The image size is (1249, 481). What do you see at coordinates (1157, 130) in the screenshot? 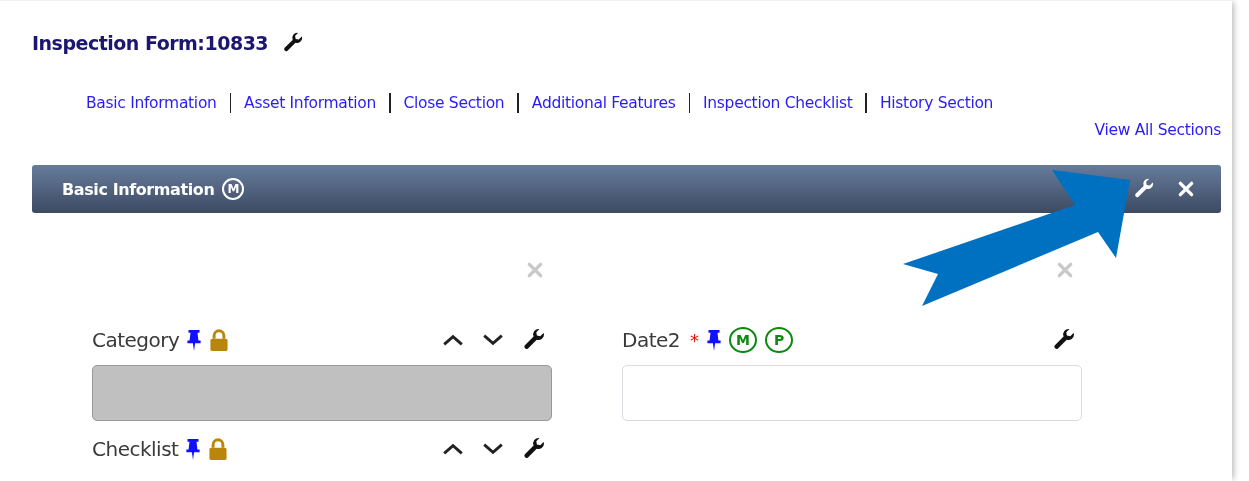
I see `view-all-sections-link: View All Sections` at bounding box center [1157, 130].